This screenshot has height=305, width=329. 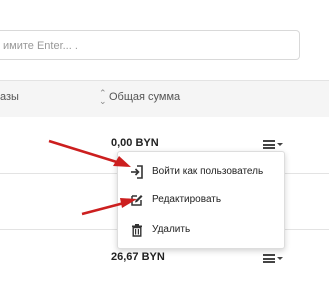 What do you see at coordinates (208, 171) in the screenshot?
I see `menu-item-label: Войти как пользователь` at bounding box center [208, 171].